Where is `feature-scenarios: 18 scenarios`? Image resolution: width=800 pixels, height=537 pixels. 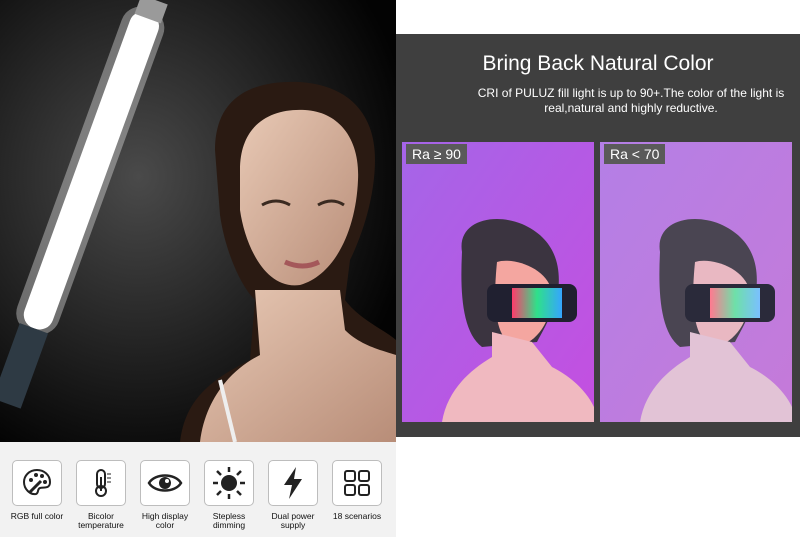 feature-scenarios: 18 scenarios is located at coordinates (357, 490).